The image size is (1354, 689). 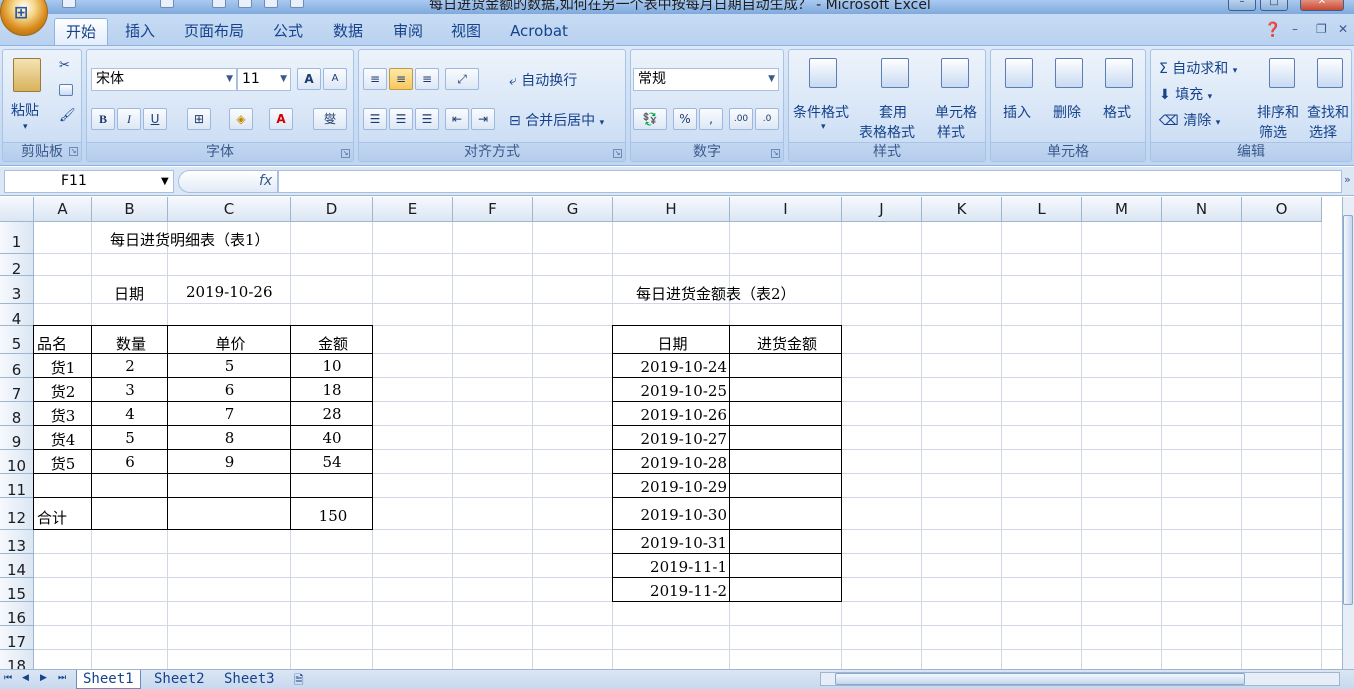 I want to click on save-icon, so click(x=69, y=4).